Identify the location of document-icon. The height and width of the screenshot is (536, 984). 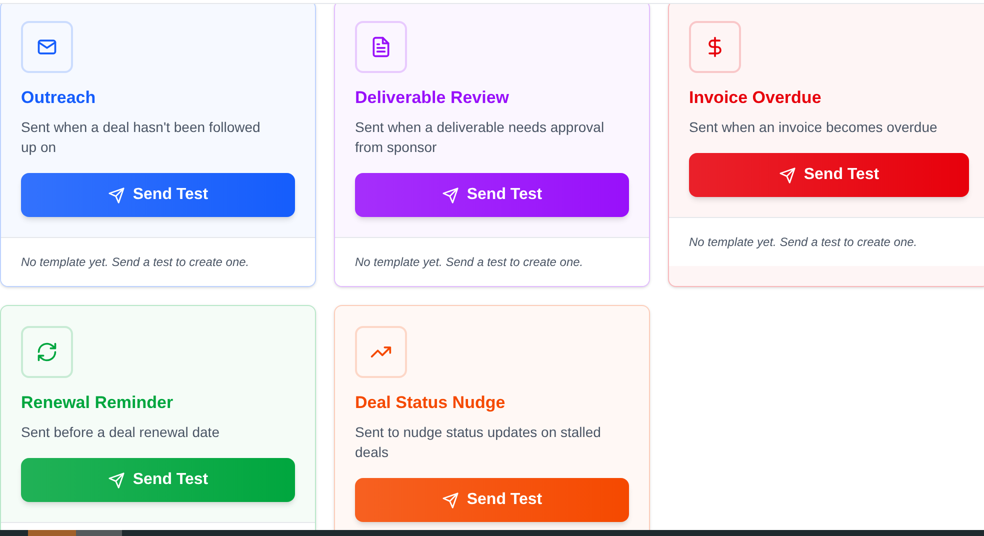
(381, 47).